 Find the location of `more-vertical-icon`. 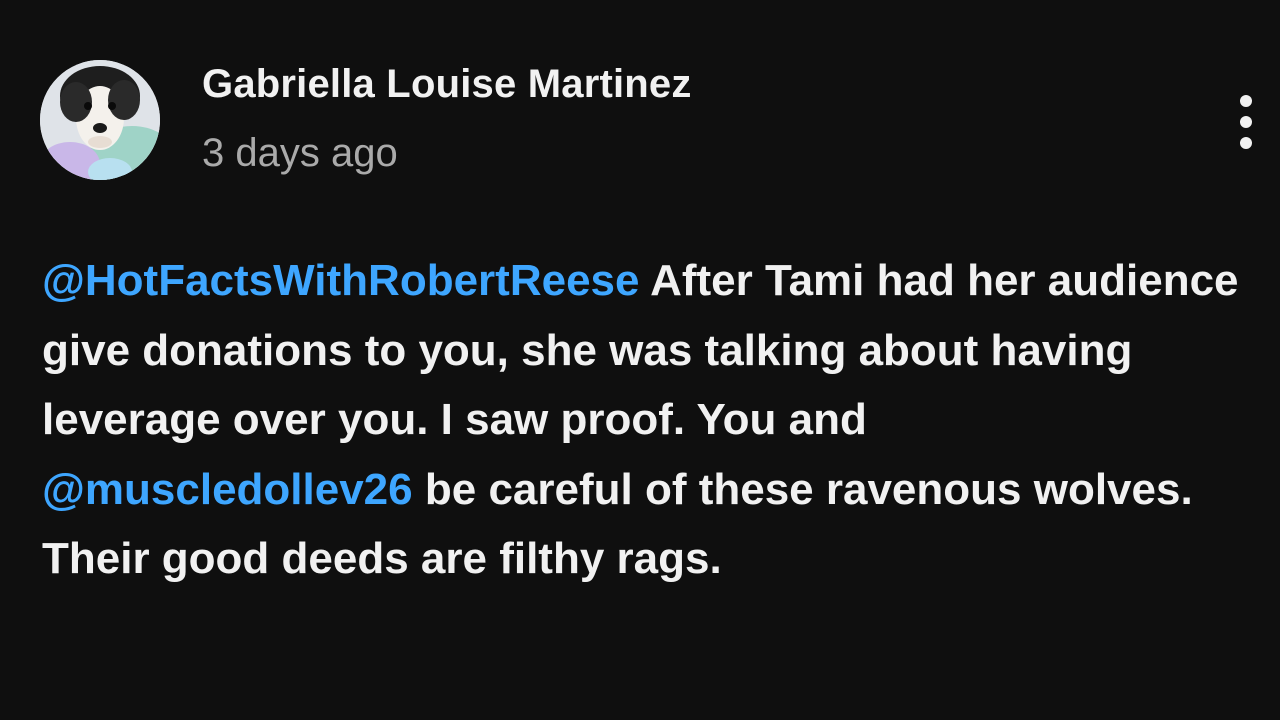

more-vertical-icon is located at coordinates (1246, 122).